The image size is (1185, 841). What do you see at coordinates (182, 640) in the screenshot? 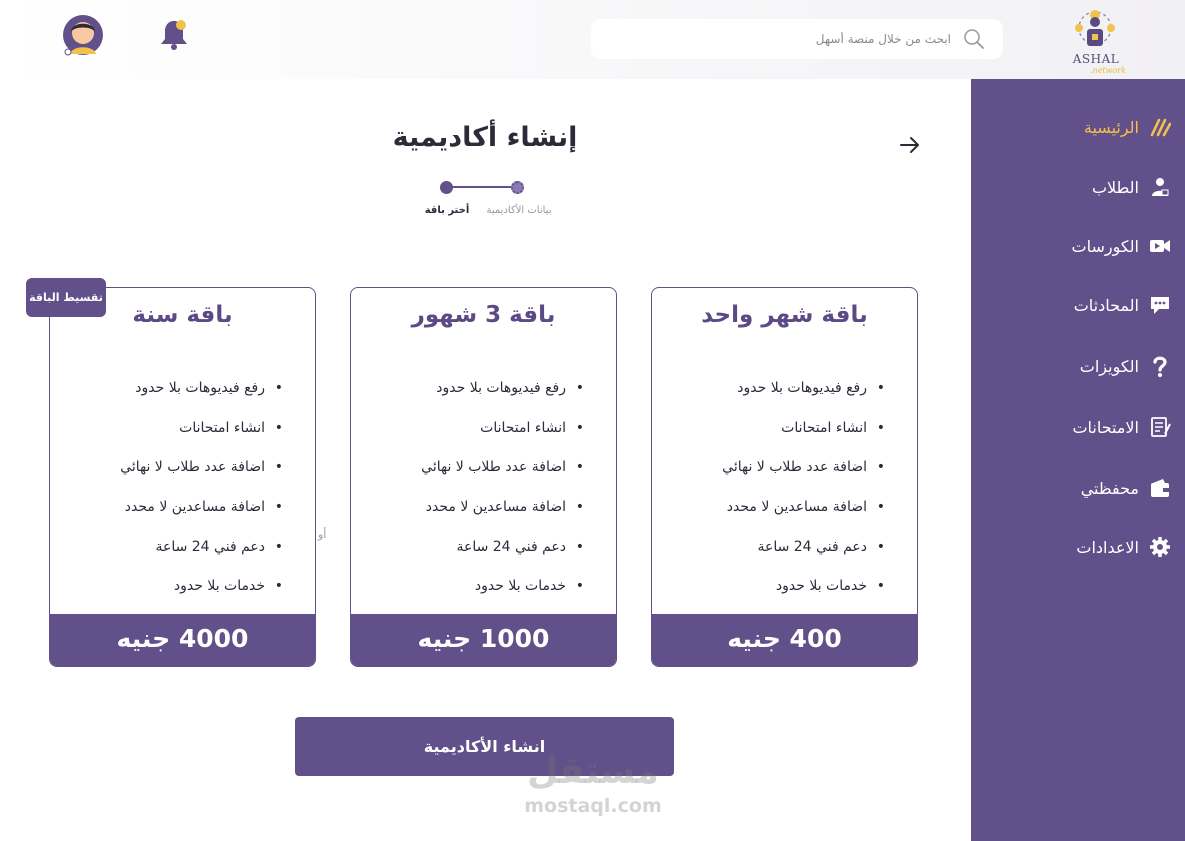
I see `plan-price: 4000 جنيه` at bounding box center [182, 640].